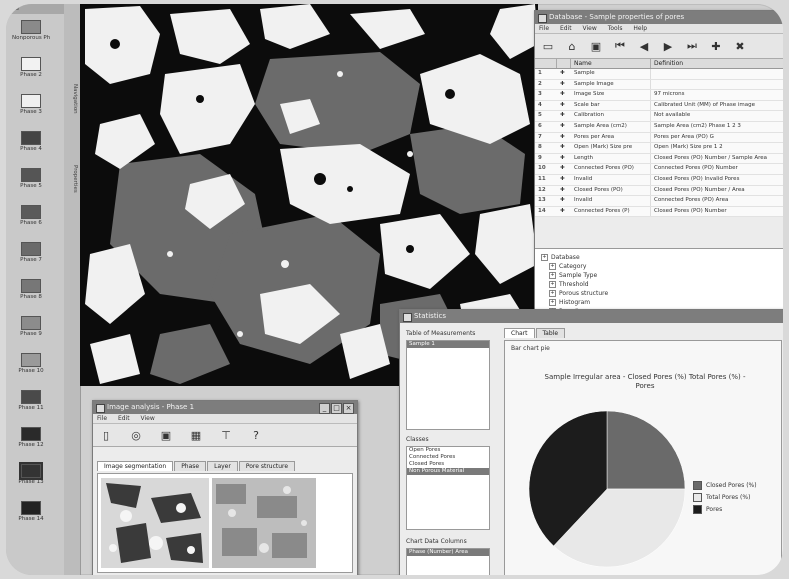  I want to click on table-row: 7 ✚ Pores per Area Pores per Area (PO) G, so click(659, 138).